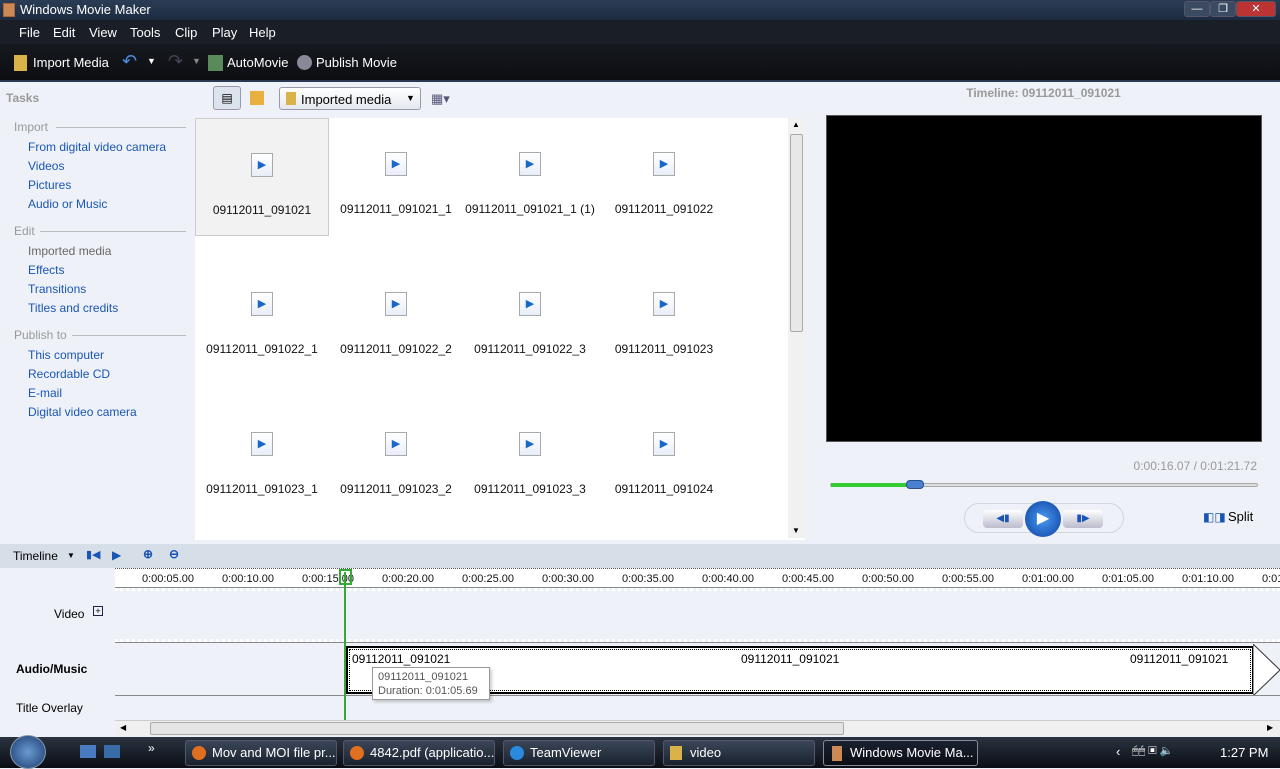 The image size is (1280, 769). Describe the element at coordinates (530, 317) in the screenshot. I see `media-item: ▶ 09112011_091022_3` at that location.